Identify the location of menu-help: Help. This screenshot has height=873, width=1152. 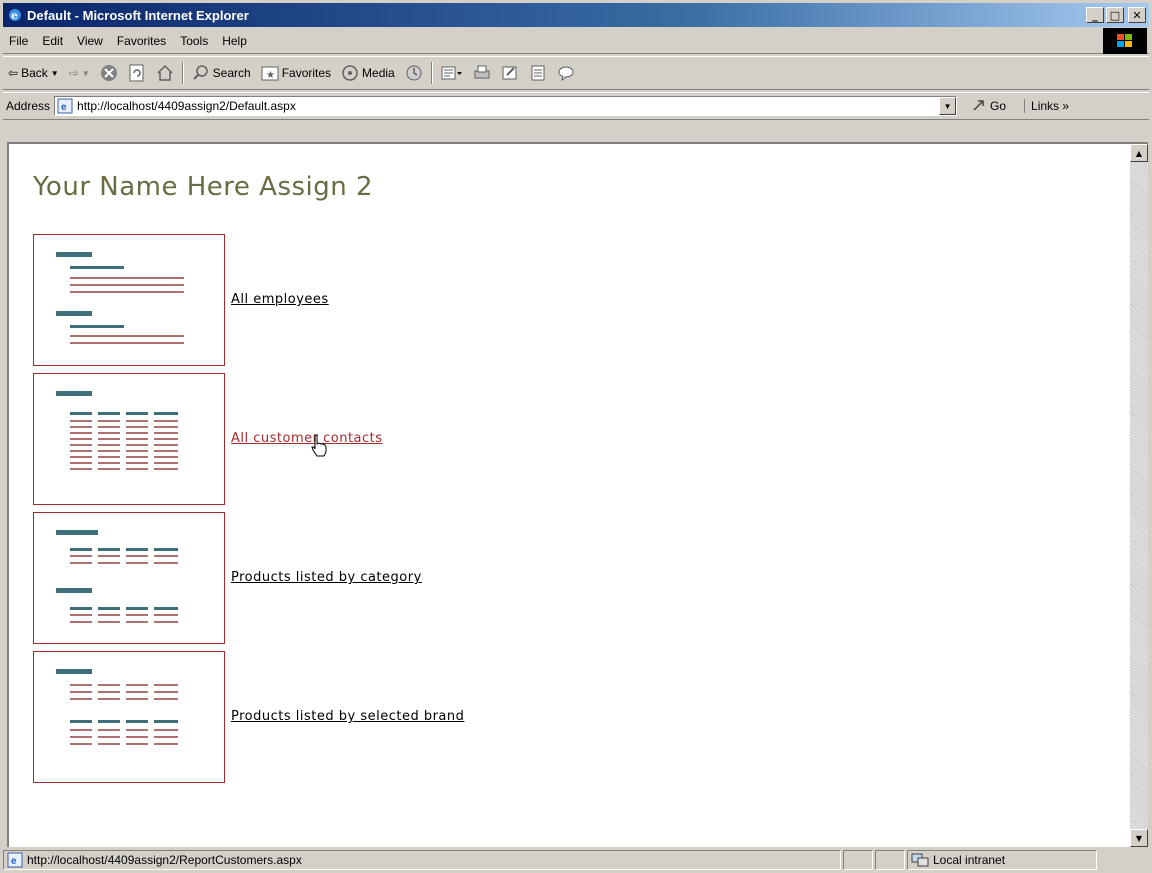
(234, 41).